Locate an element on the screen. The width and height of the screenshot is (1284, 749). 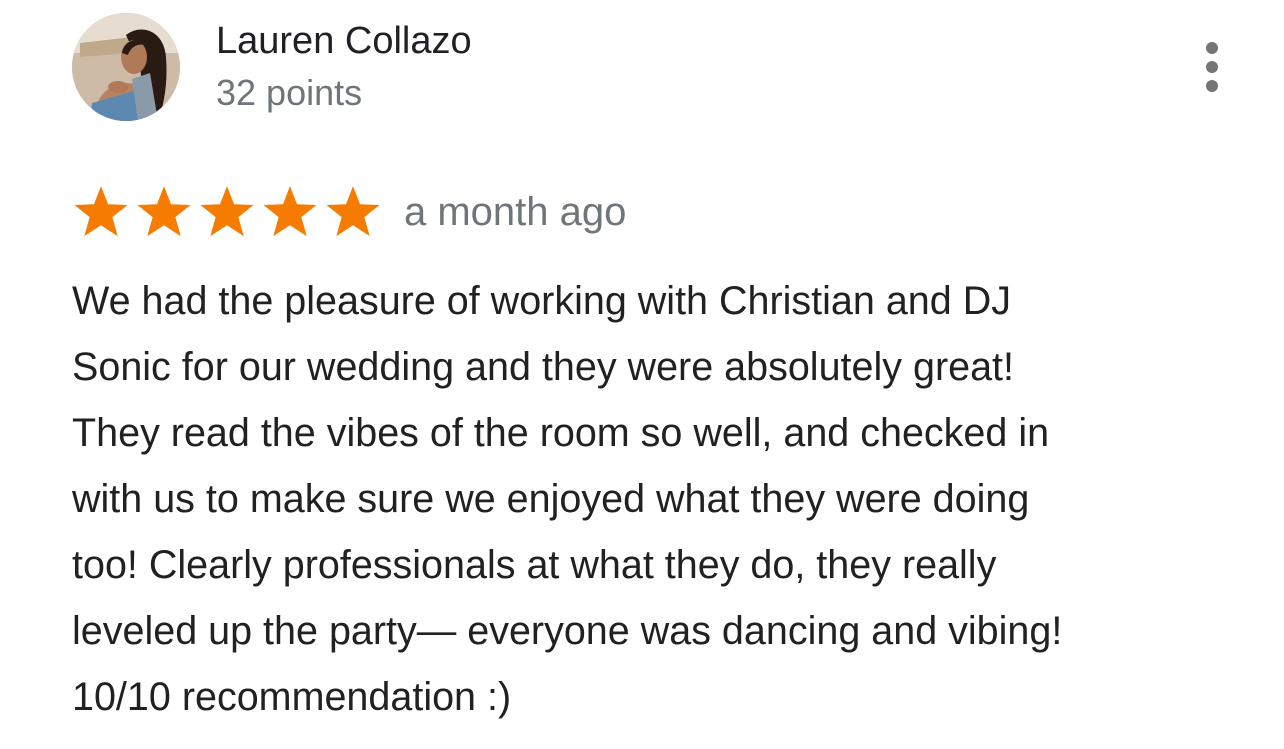
reviewer-avatar is located at coordinates (126, 67).